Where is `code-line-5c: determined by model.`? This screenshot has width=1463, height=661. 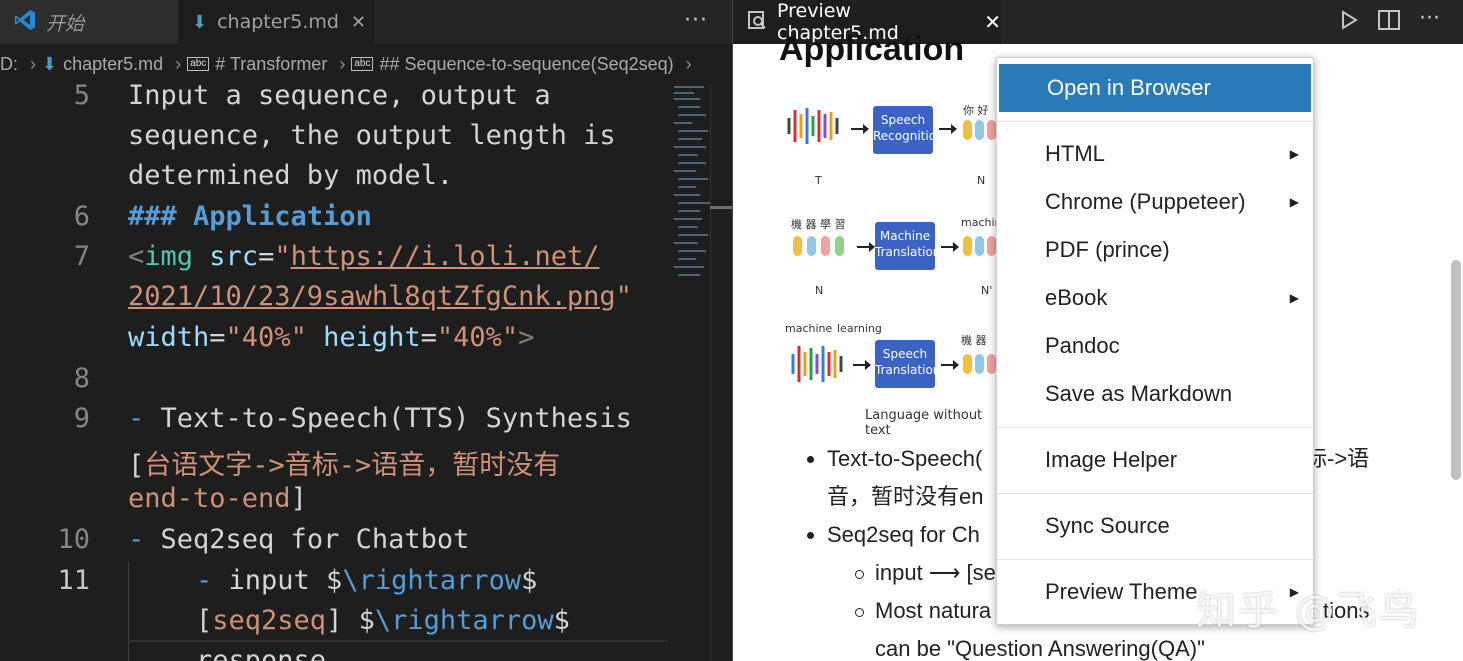 code-line-5c: determined by model. is located at coordinates (291, 175).